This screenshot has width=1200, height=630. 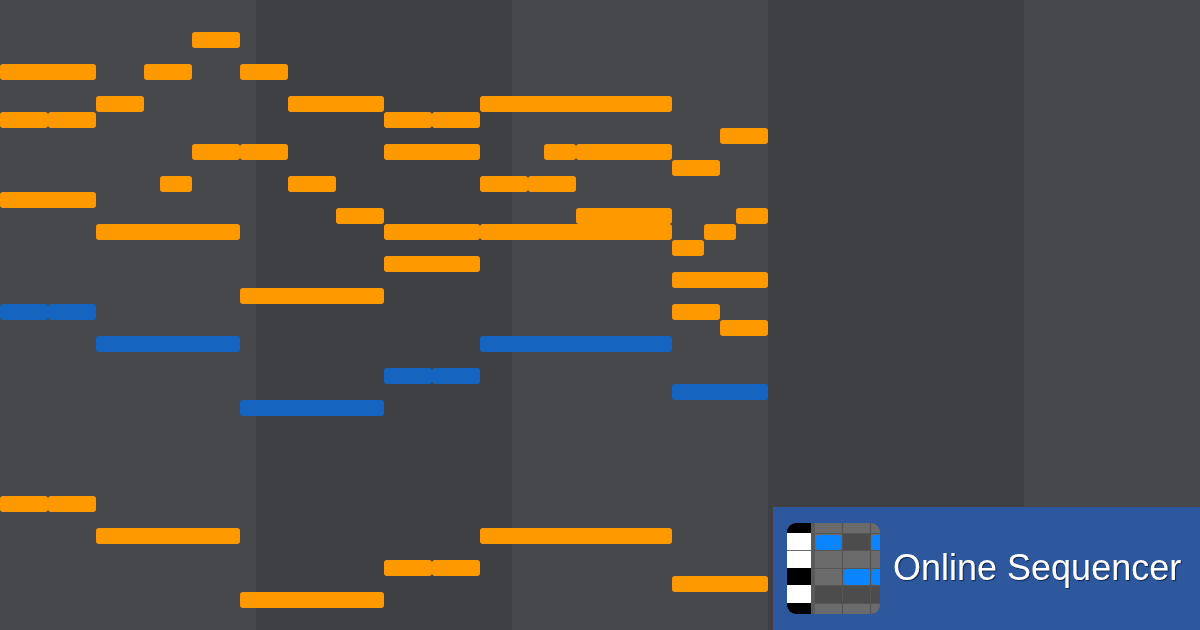 I want to click on brand-name: Online Sequencer, so click(x=1037, y=568).